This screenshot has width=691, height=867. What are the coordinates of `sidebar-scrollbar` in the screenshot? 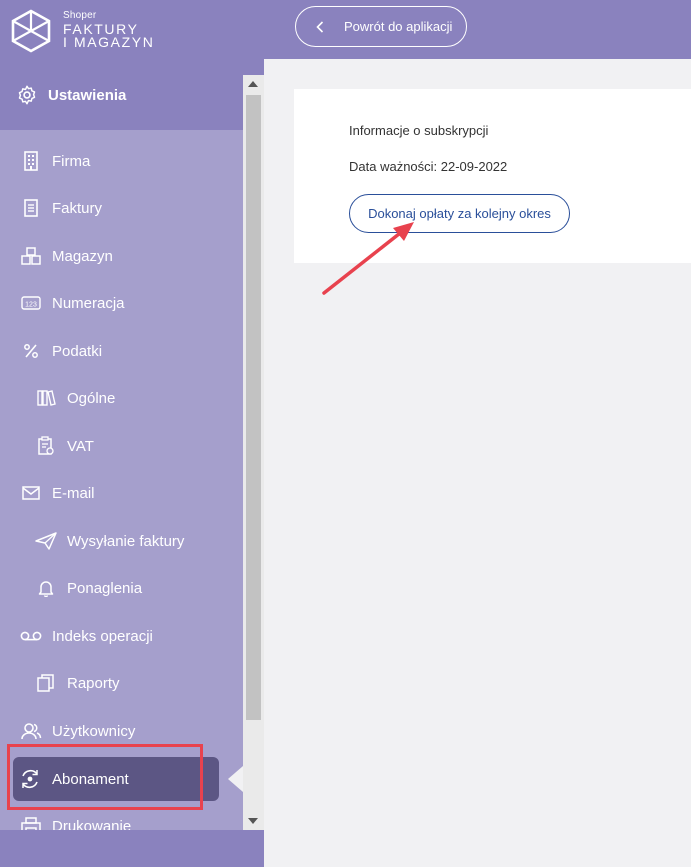 It's located at (253, 452).